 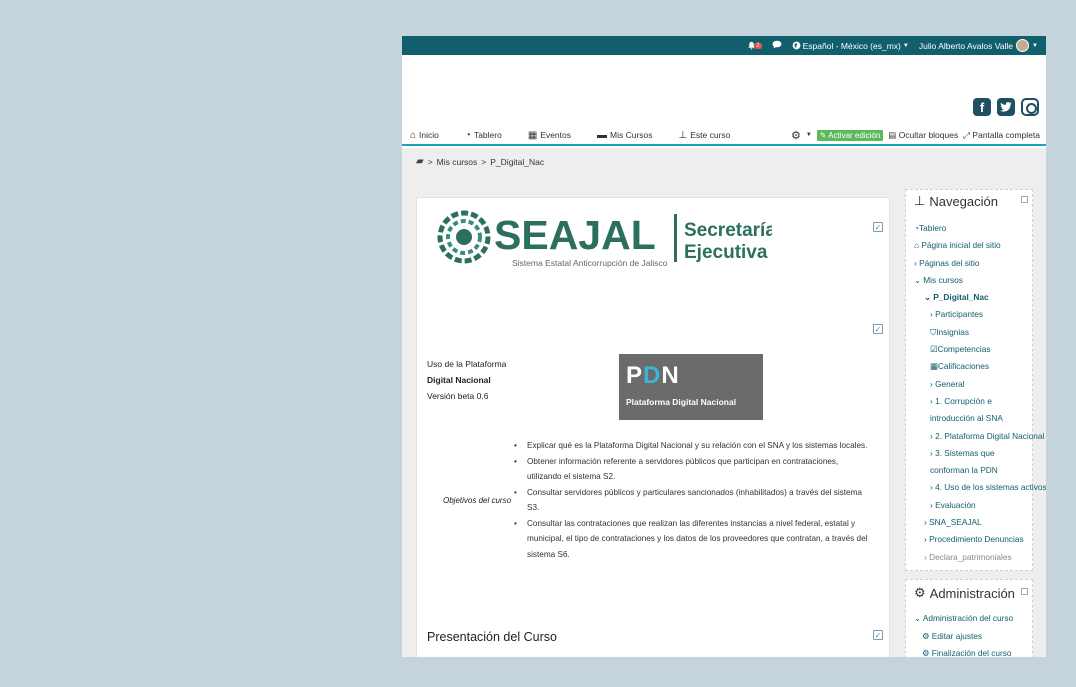 I want to click on pdn-logo: PDN Plataforma Digital Nacional, so click(x=691, y=387).